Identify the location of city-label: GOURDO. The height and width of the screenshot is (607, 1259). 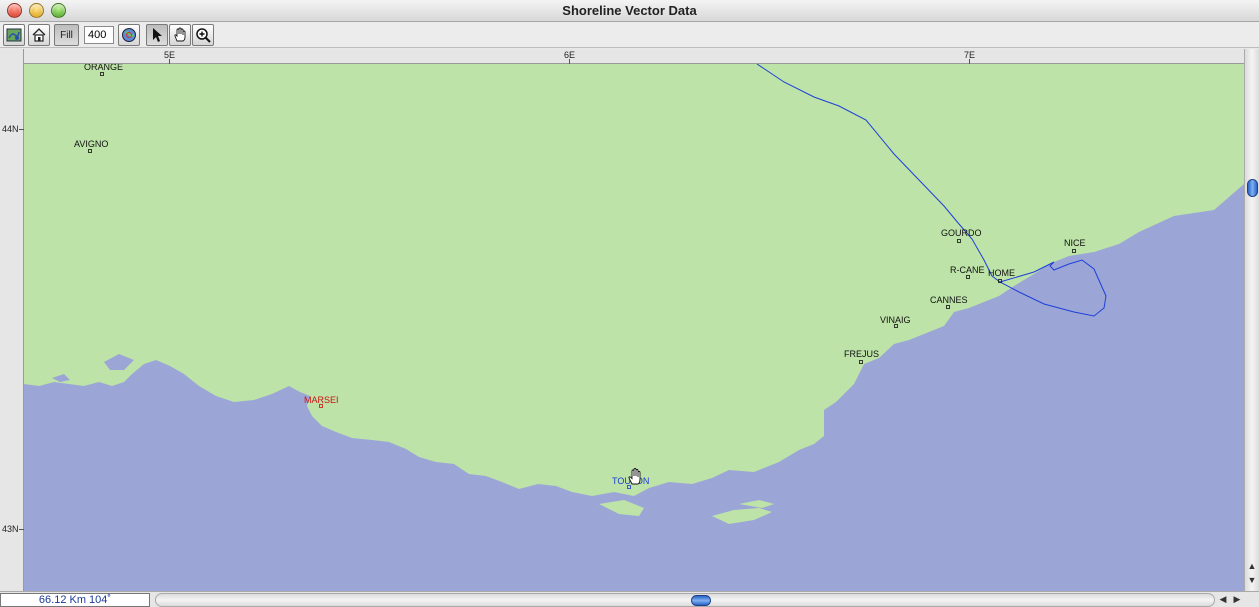
(961, 233).